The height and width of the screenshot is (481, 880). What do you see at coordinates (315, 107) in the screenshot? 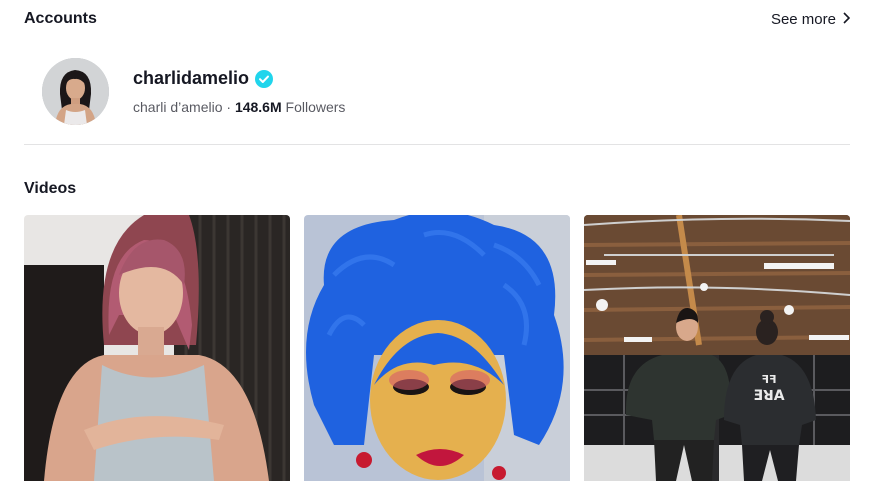
I see `follower-label: Followers` at bounding box center [315, 107].